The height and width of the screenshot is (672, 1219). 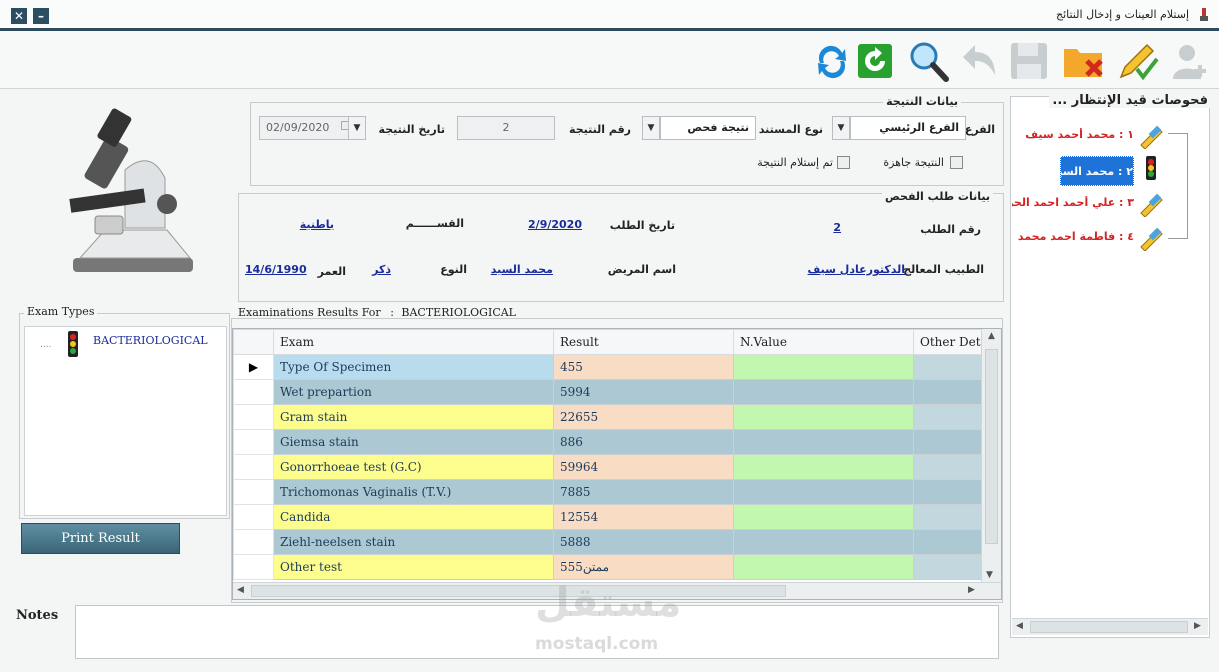 What do you see at coordinates (643, 467) in the screenshot?
I see `result-cell: 59964` at bounding box center [643, 467].